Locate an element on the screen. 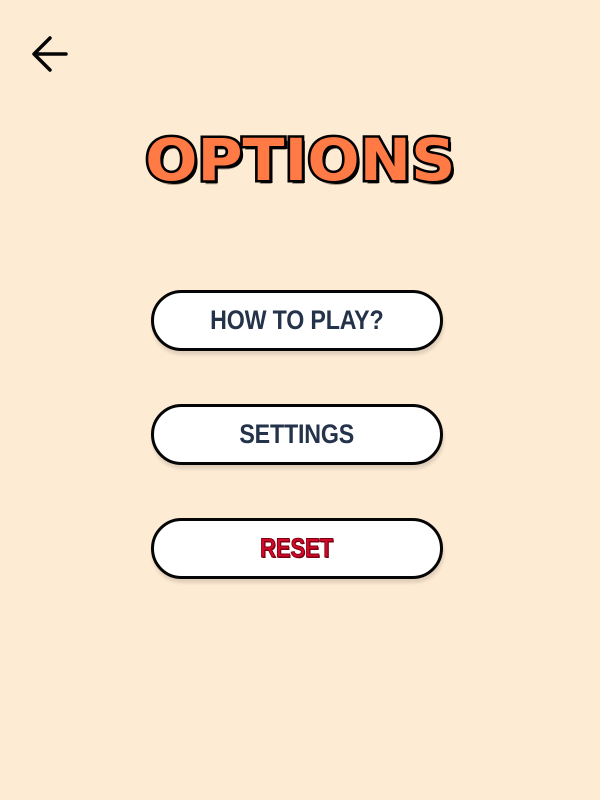 The height and width of the screenshot is (800, 600). settings-label: SETTINGS is located at coordinates (297, 434).